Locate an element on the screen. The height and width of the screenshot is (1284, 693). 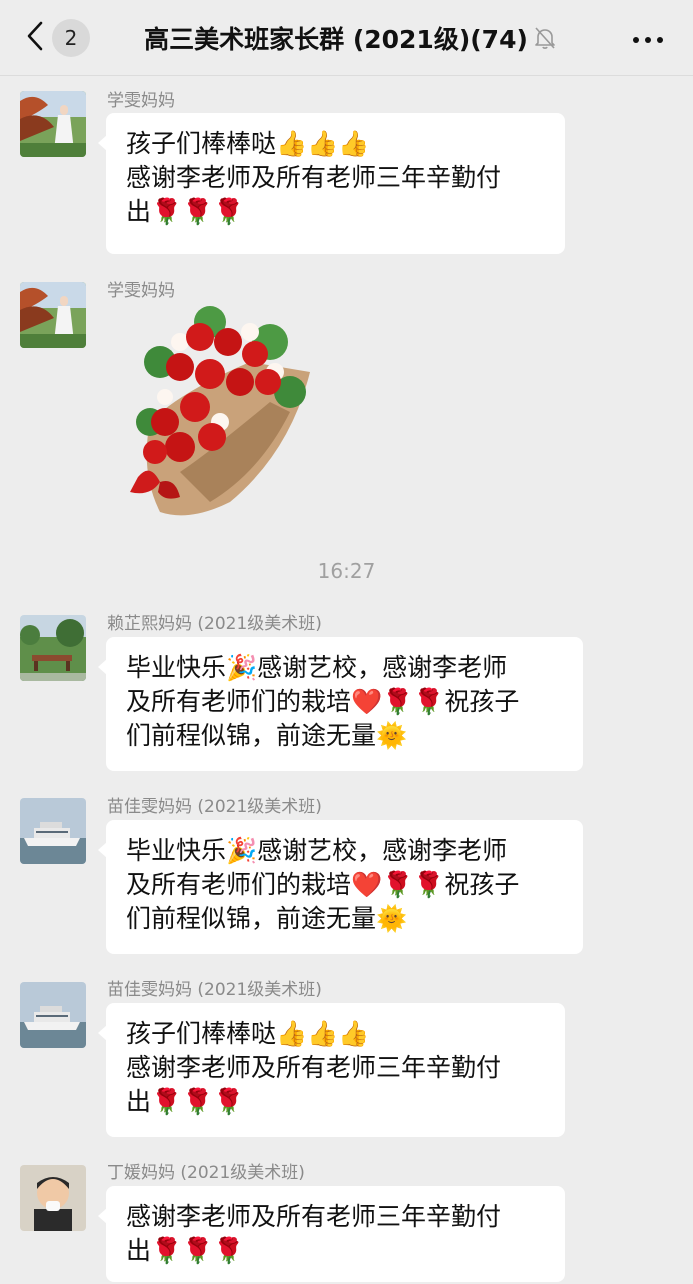
more-options-button is located at coordinates (648, 38).